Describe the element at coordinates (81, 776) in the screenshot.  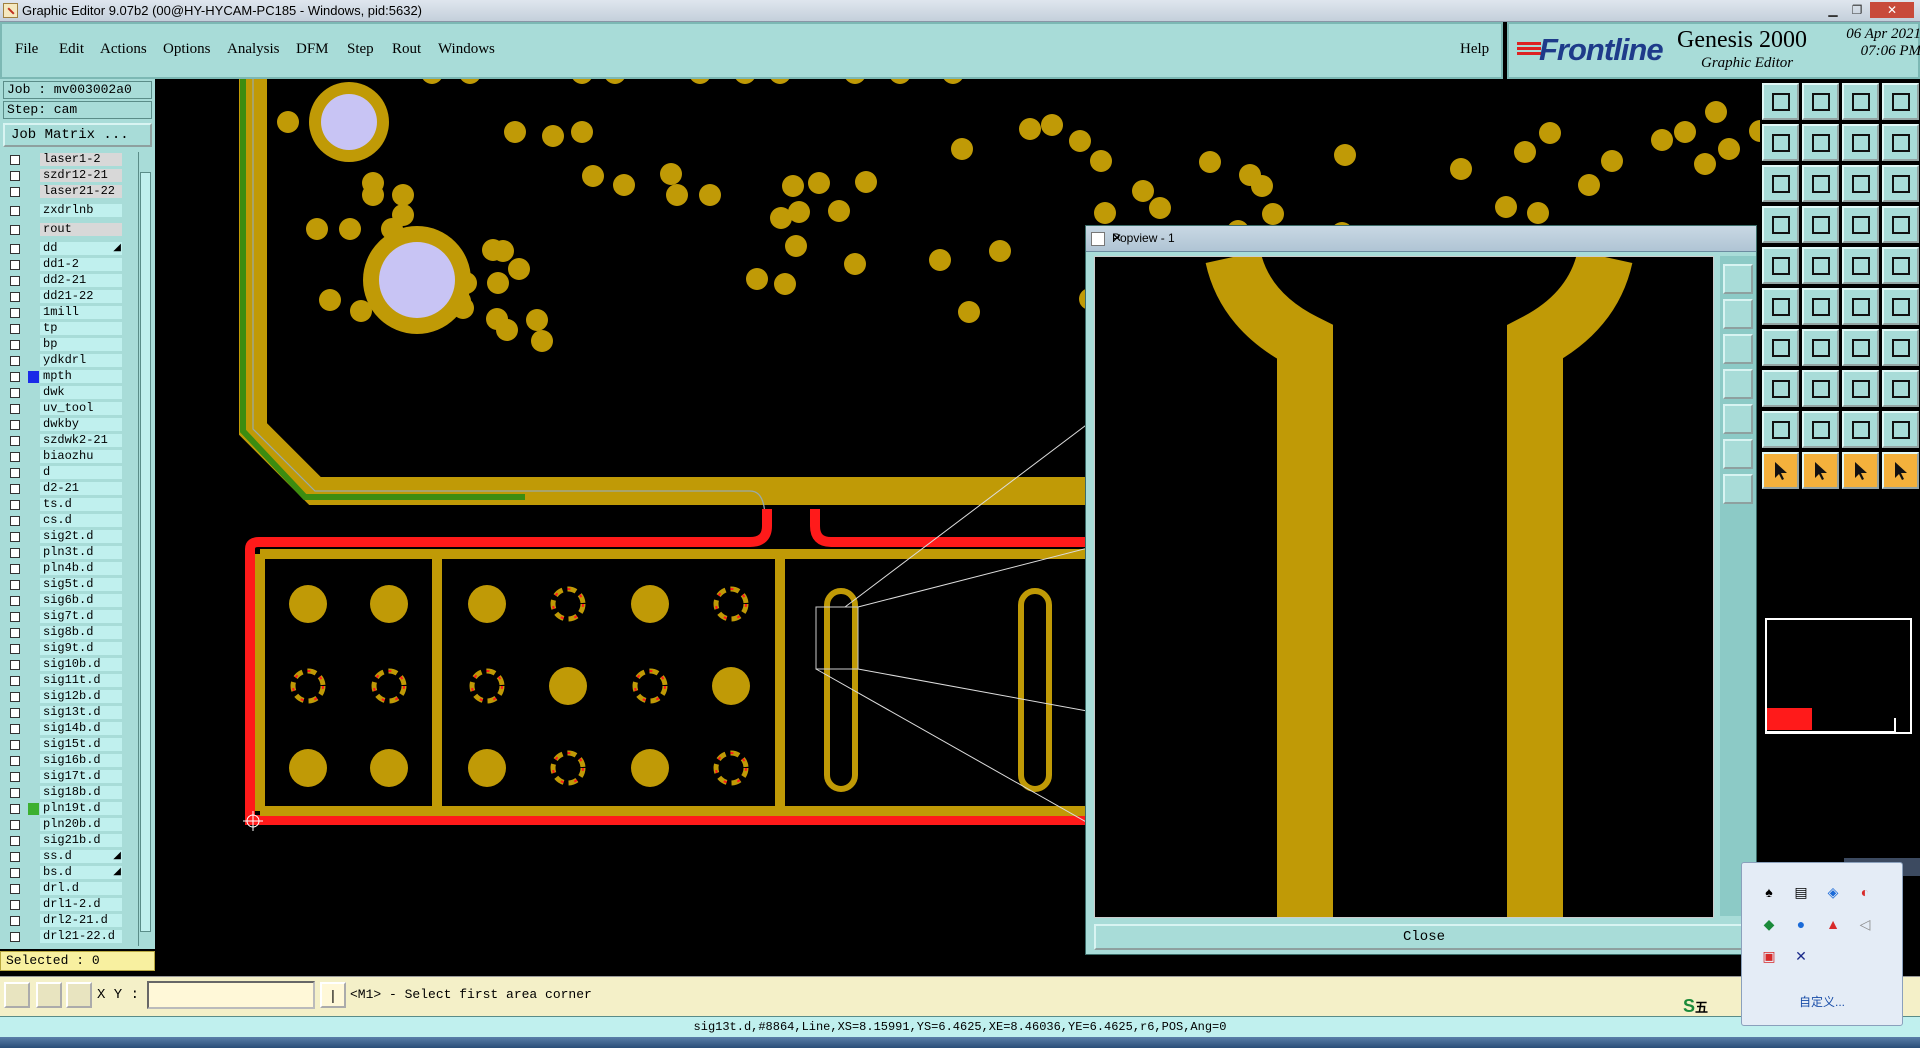
I see `layer-name: sig17t.d` at that location.